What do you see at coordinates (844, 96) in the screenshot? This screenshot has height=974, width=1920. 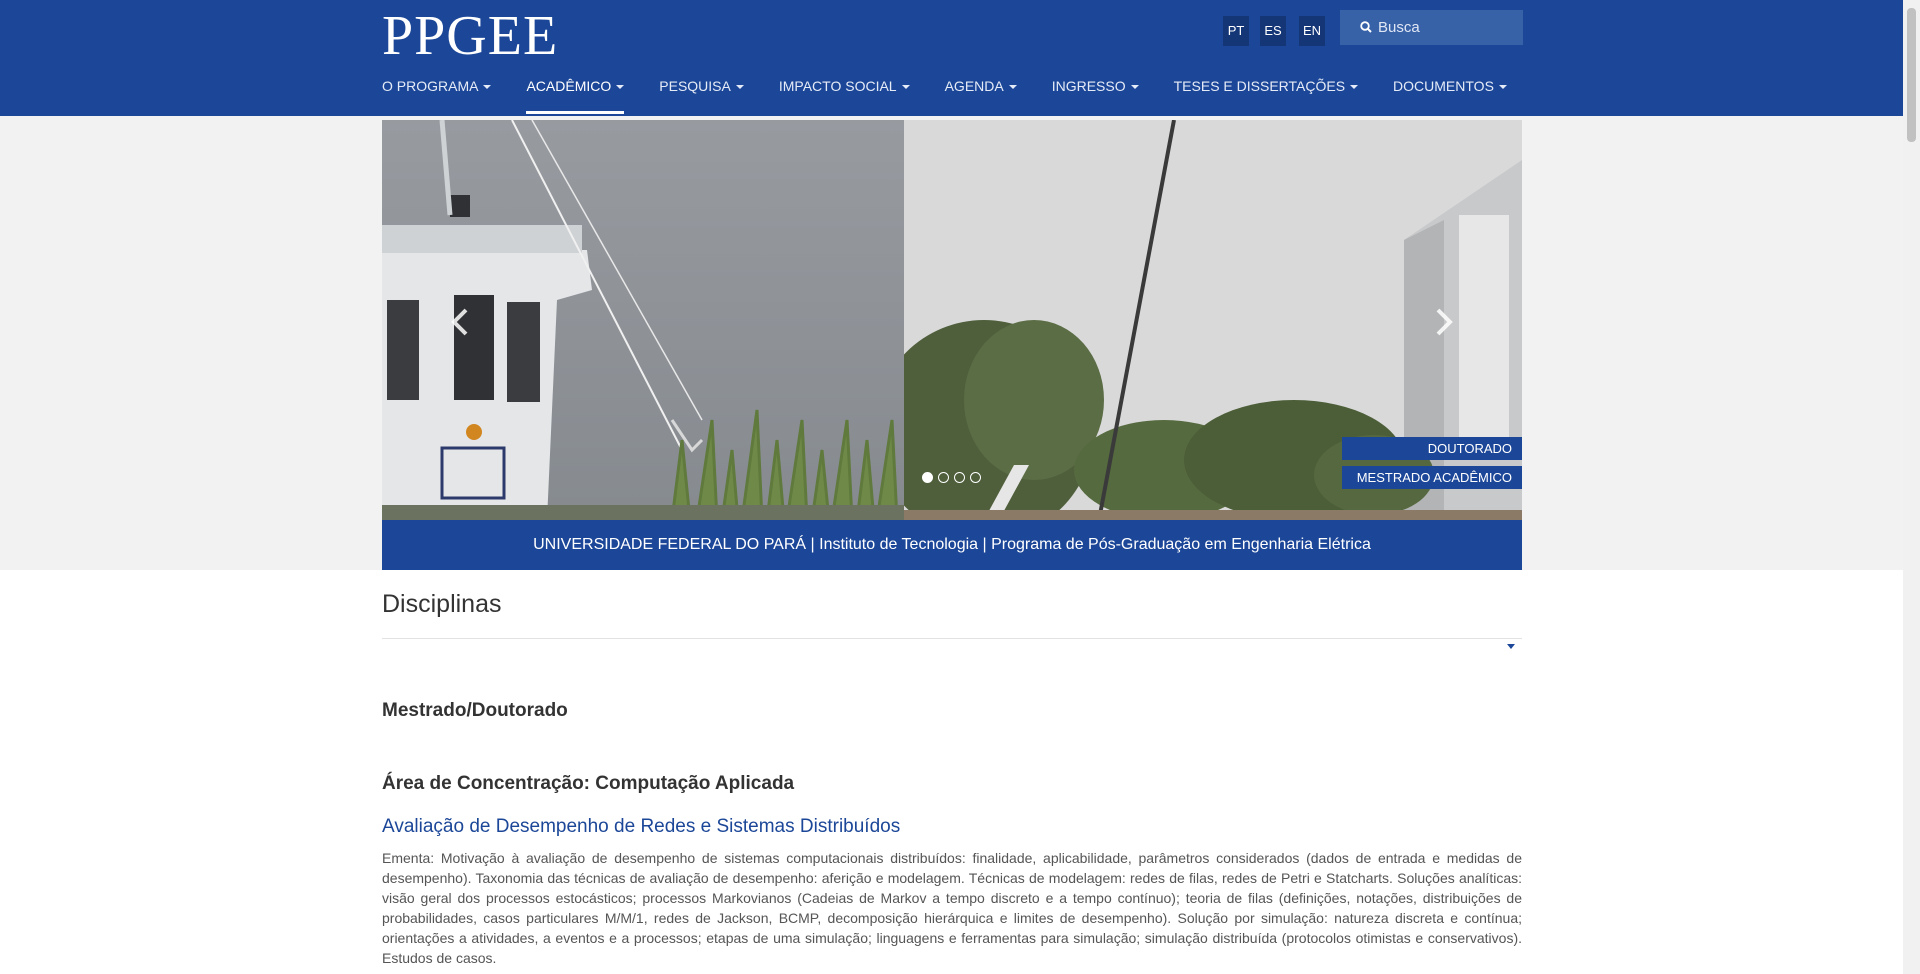 I see `nav-item-impacto-social: IMPACTO SOCIAL` at bounding box center [844, 96].